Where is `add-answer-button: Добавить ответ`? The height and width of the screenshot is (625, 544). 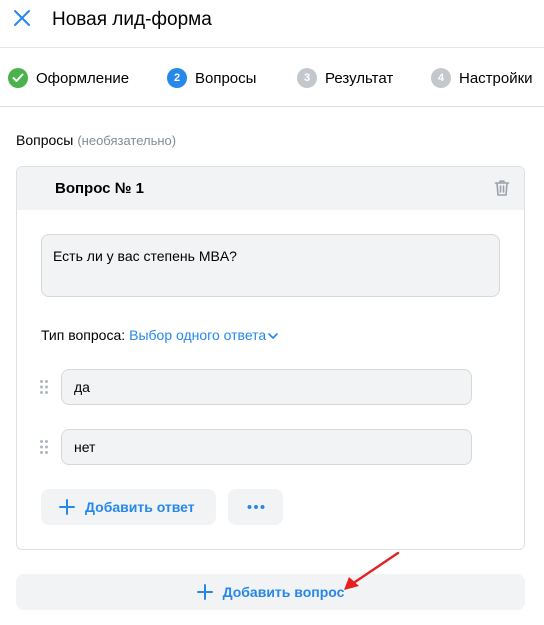
add-answer-button: Добавить ответ is located at coordinates (128, 507).